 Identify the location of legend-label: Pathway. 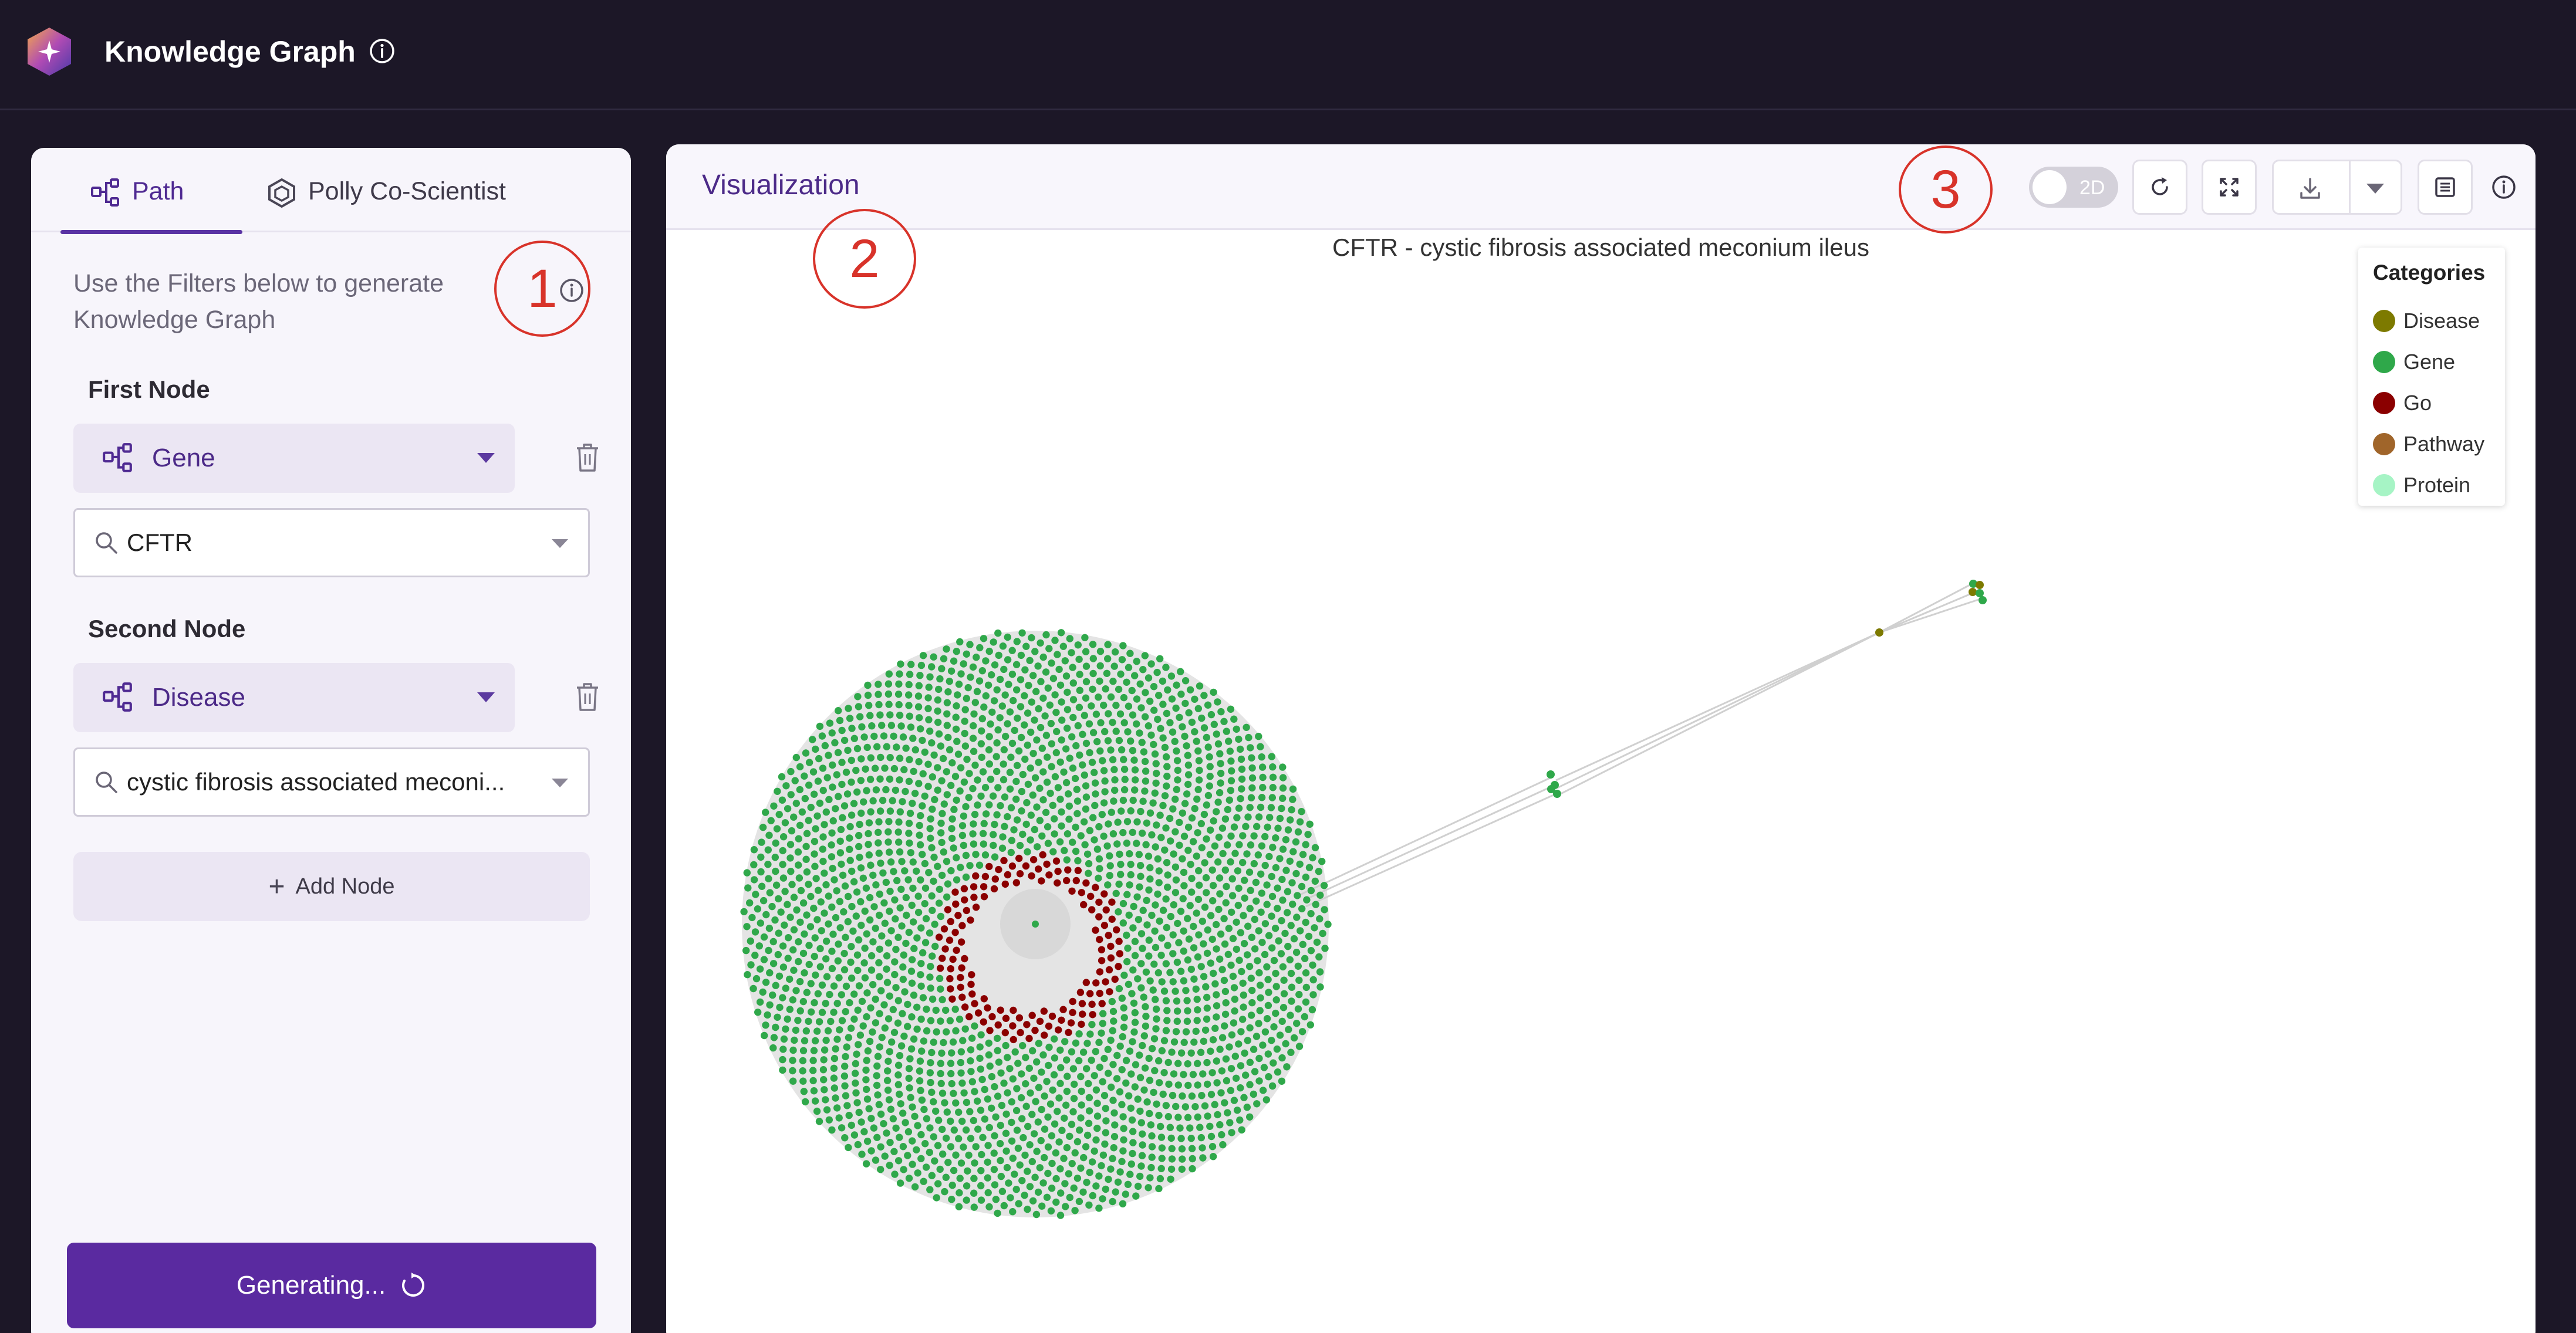
(2444, 444).